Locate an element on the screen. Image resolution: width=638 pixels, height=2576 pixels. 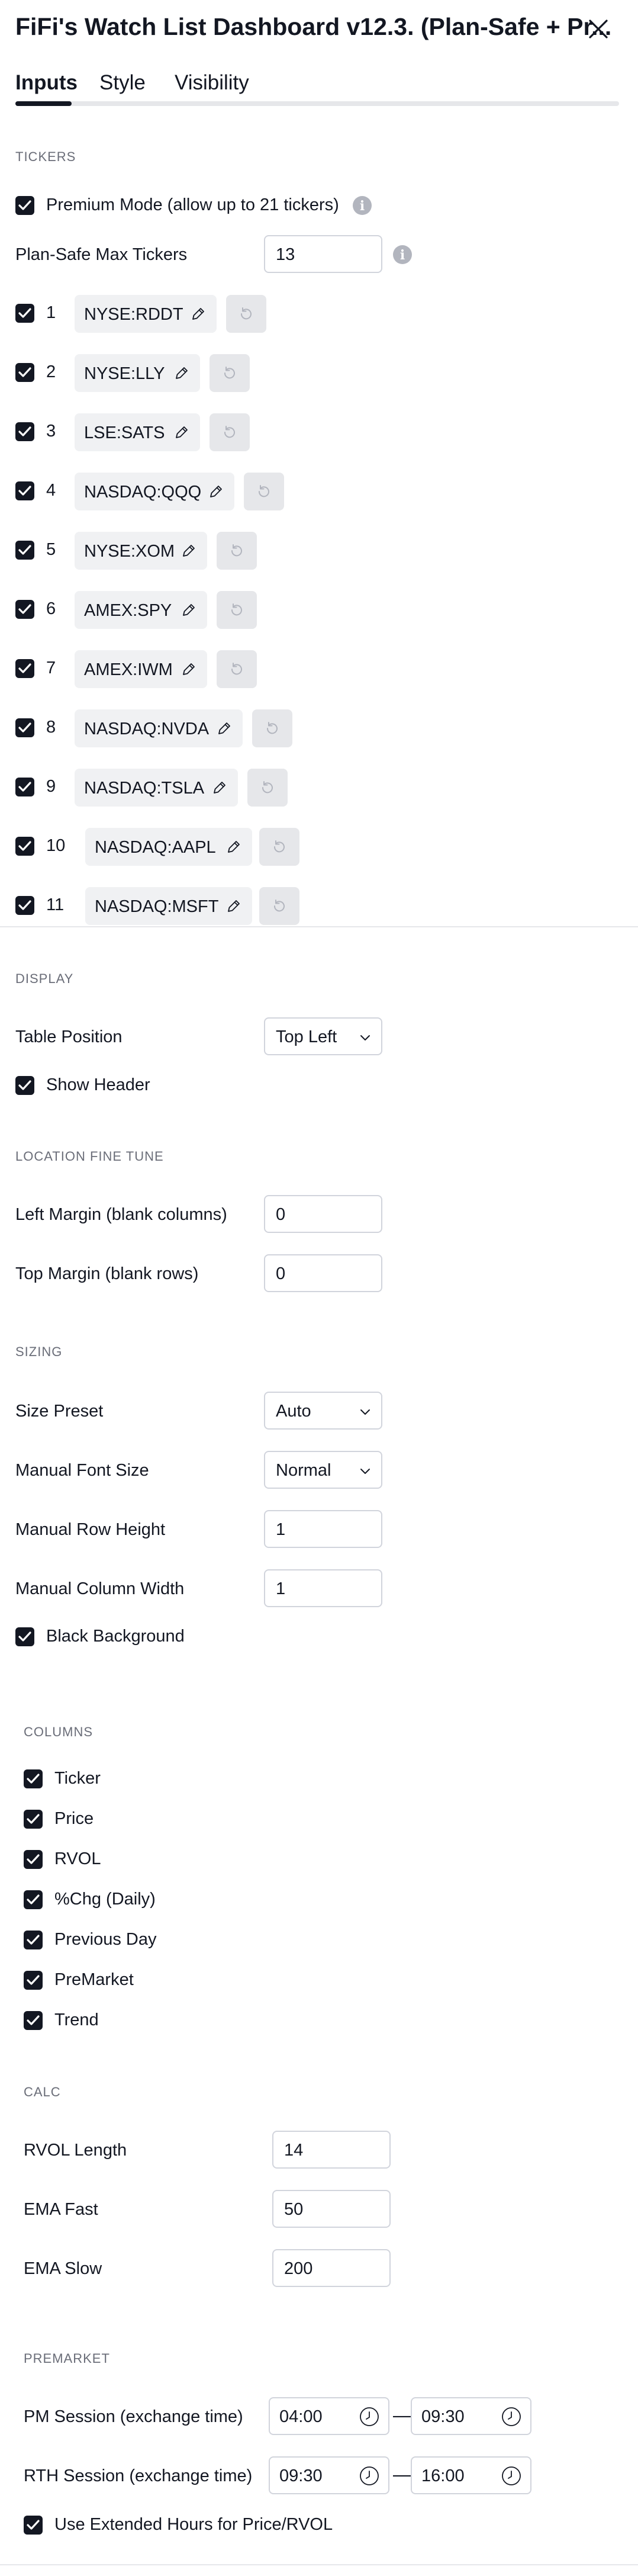
section-divider is located at coordinates (319, 2565).